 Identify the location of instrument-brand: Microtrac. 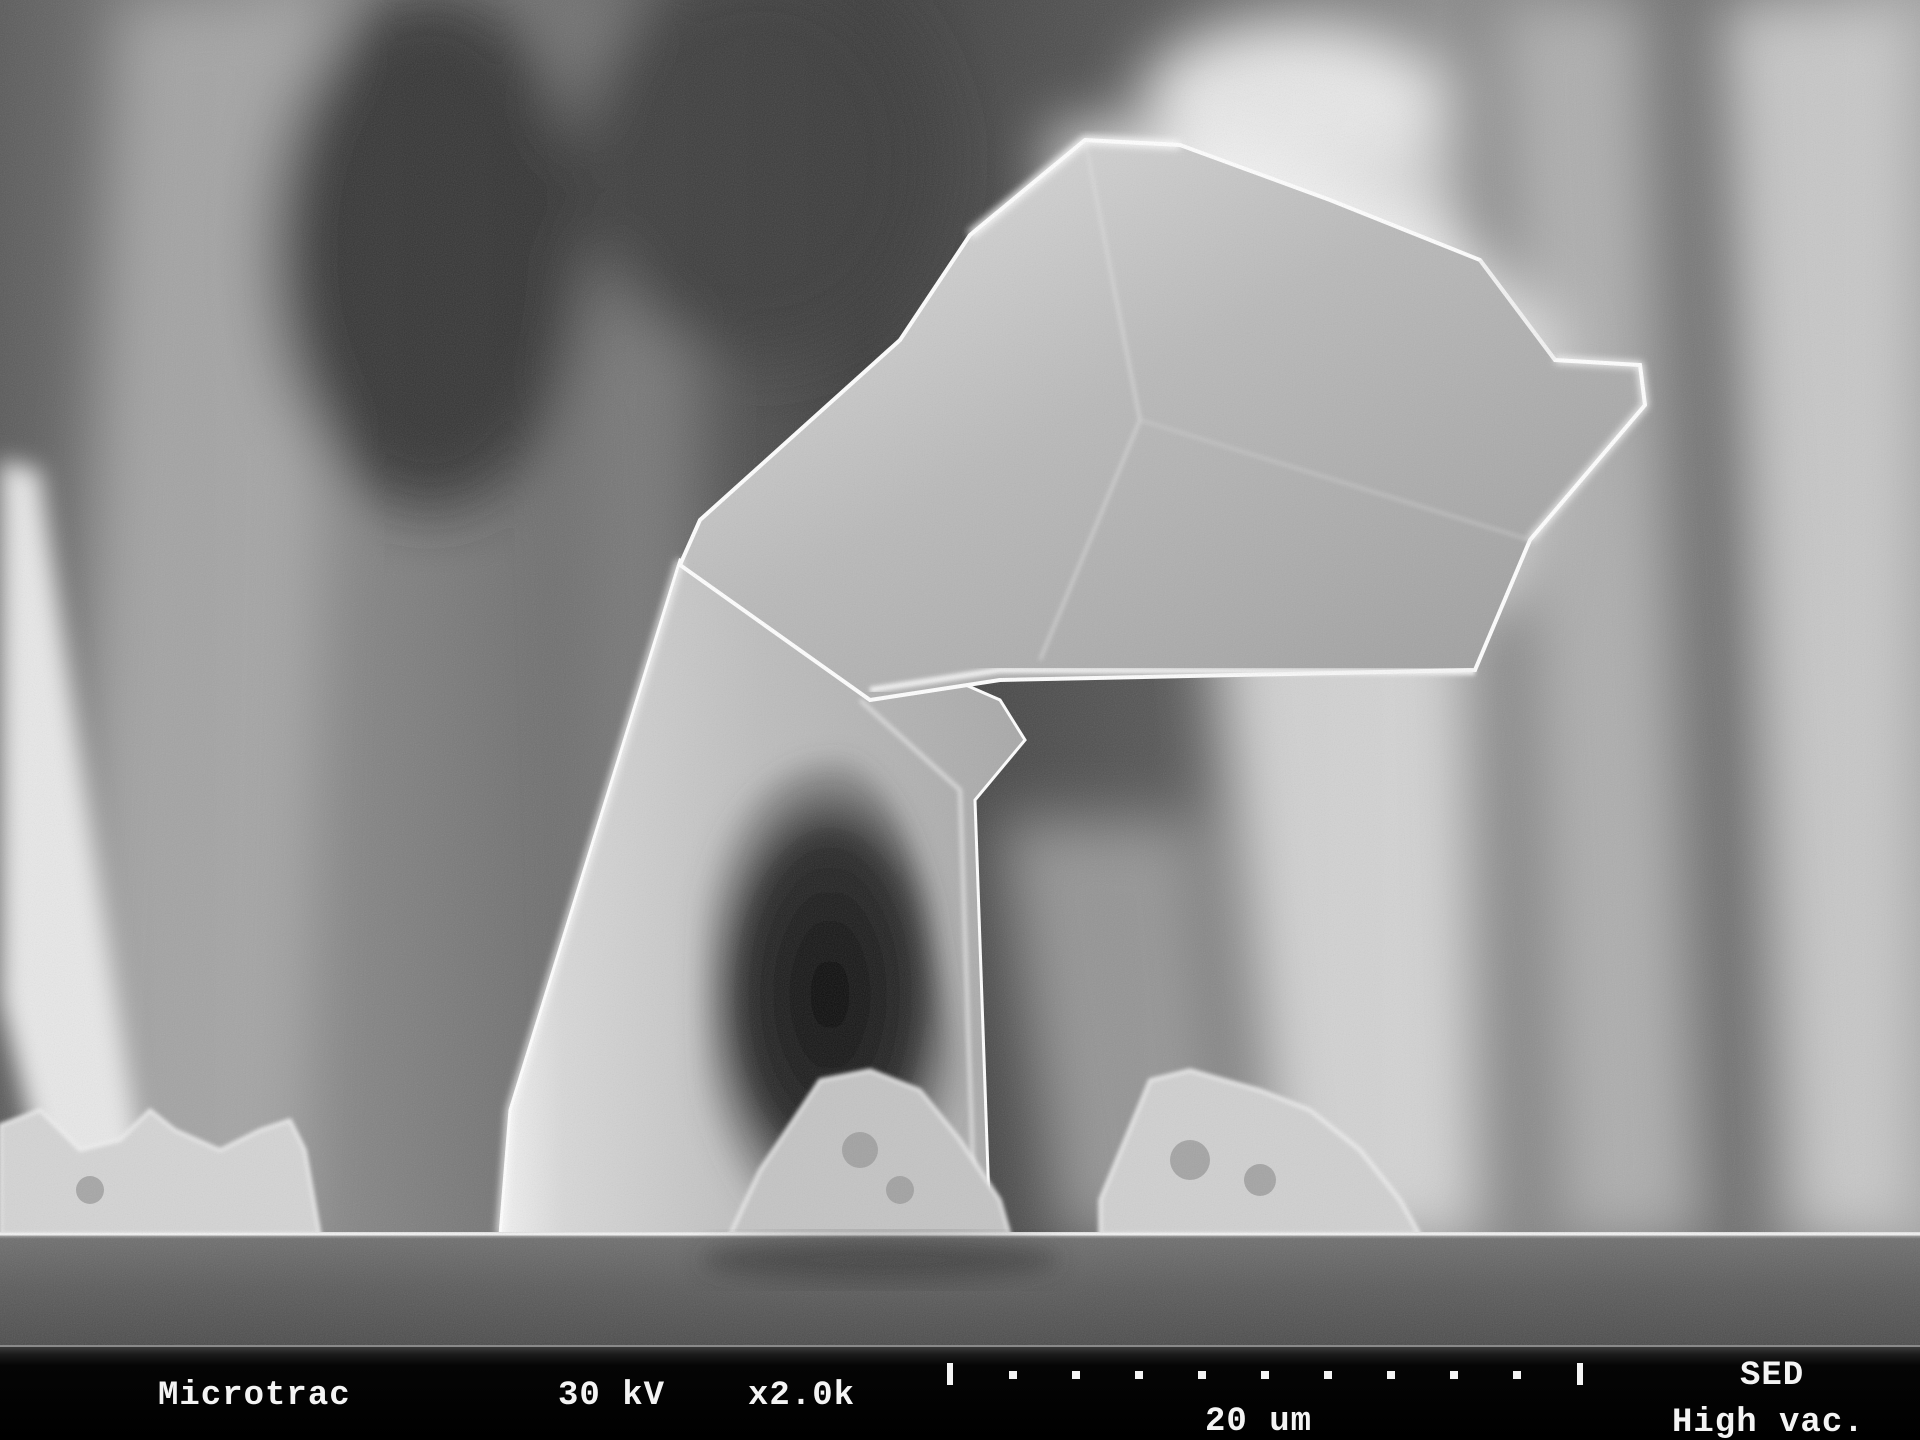
(254, 1396).